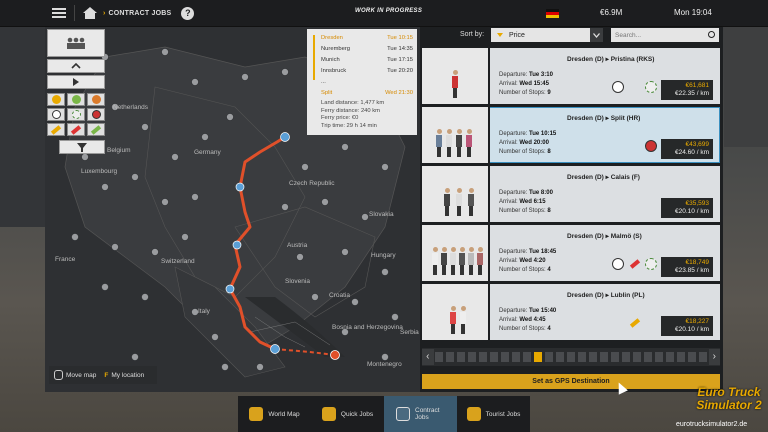 The height and width of the screenshot is (432, 768). What do you see at coordinates (711, 34) in the screenshot?
I see `search-icon` at bounding box center [711, 34].